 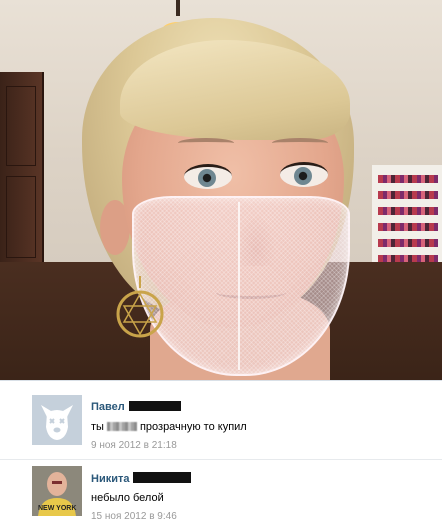 What do you see at coordinates (208, 176) in the screenshot?
I see `left-eye` at bounding box center [208, 176].